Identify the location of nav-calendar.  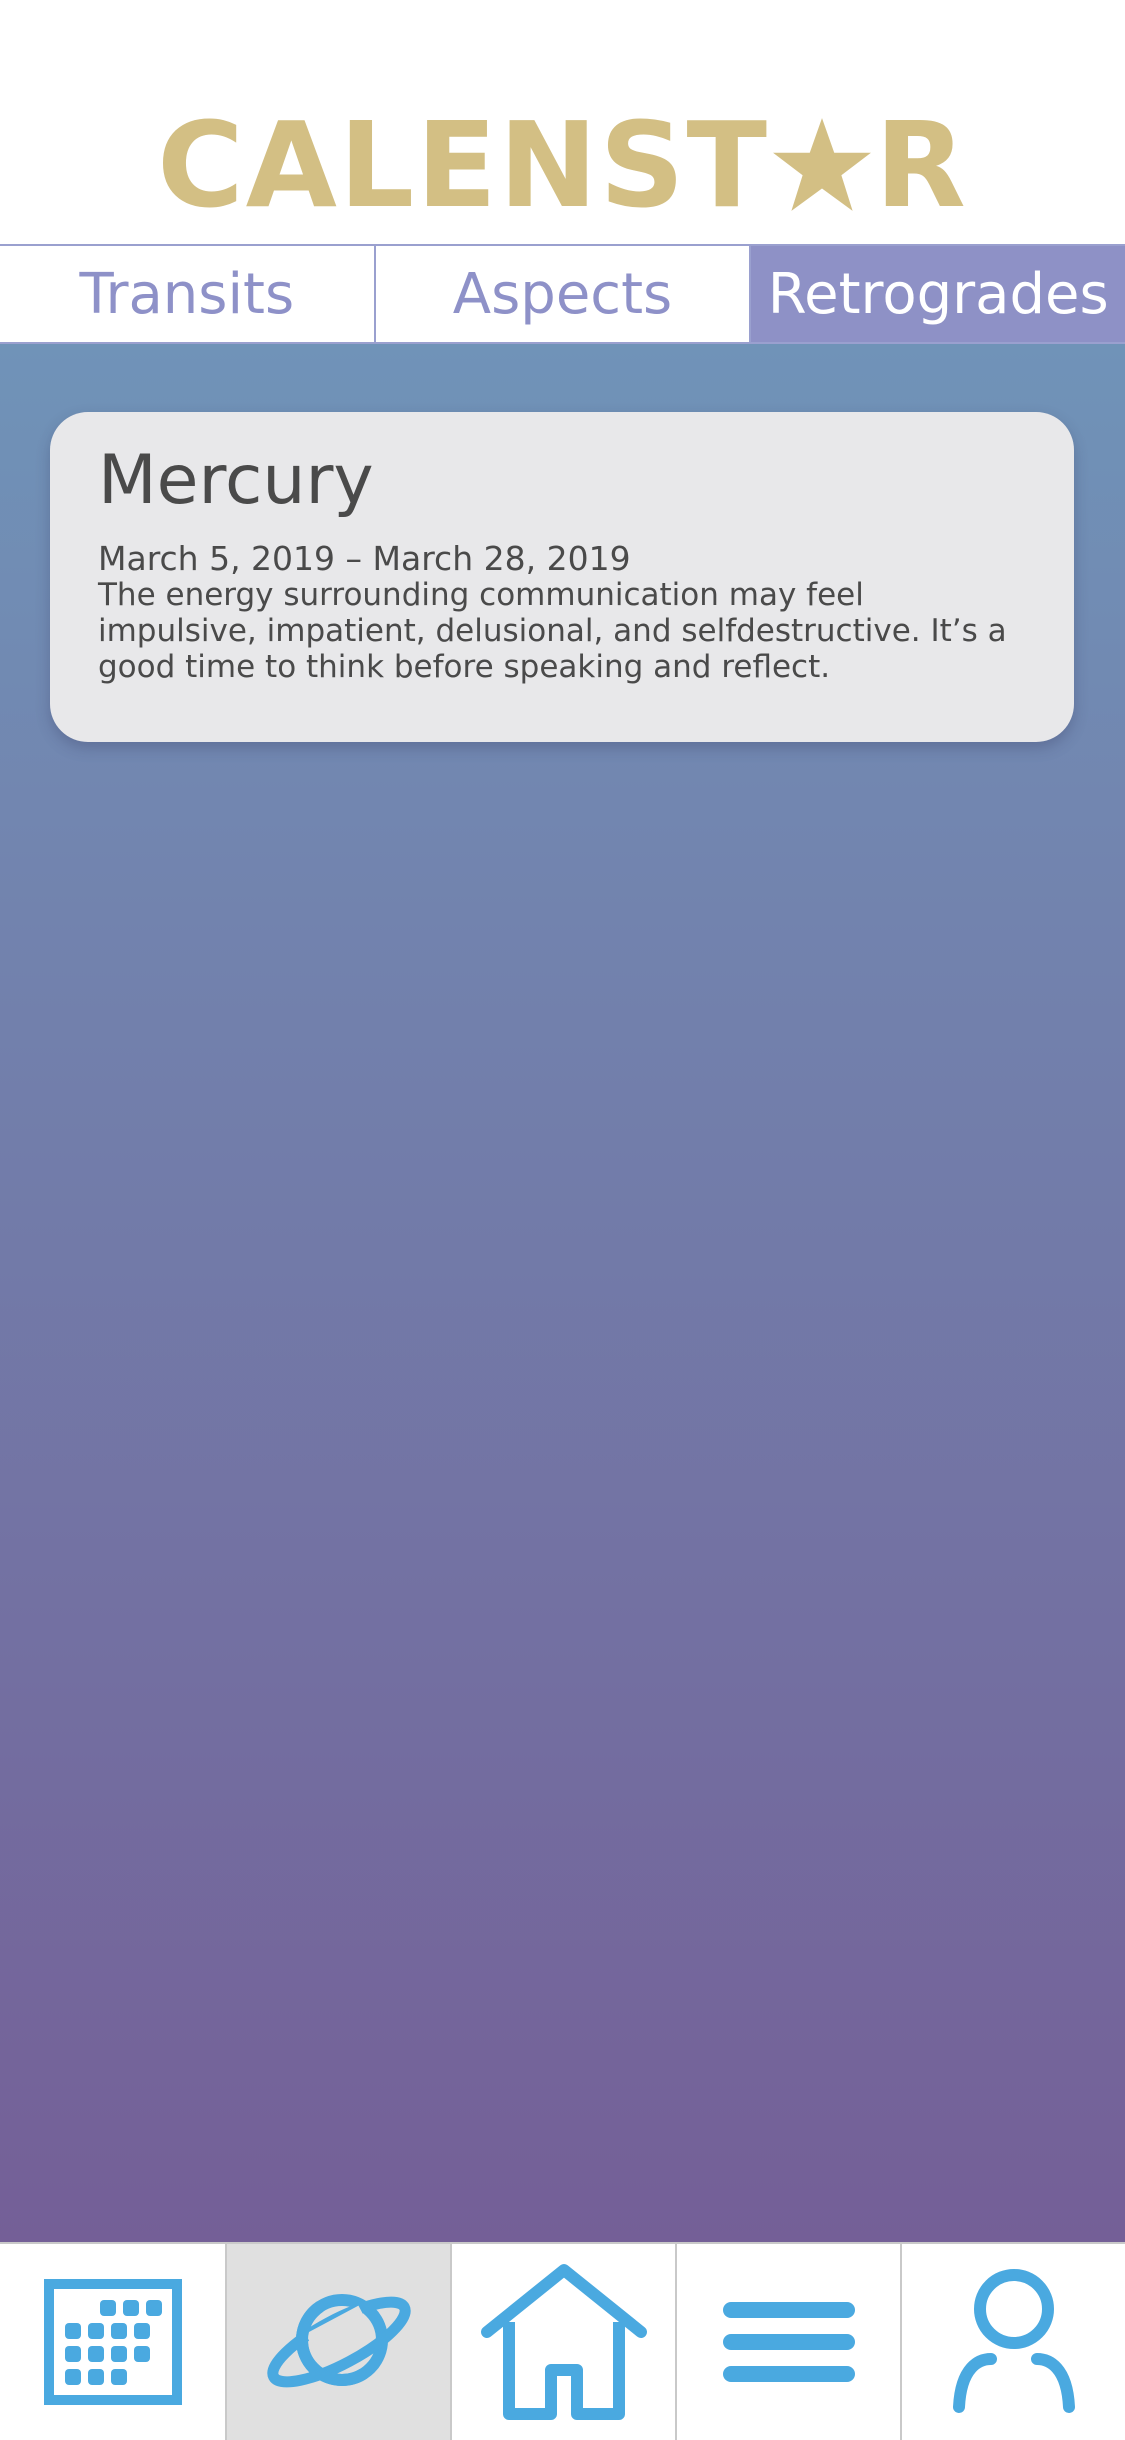
(112, 2342).